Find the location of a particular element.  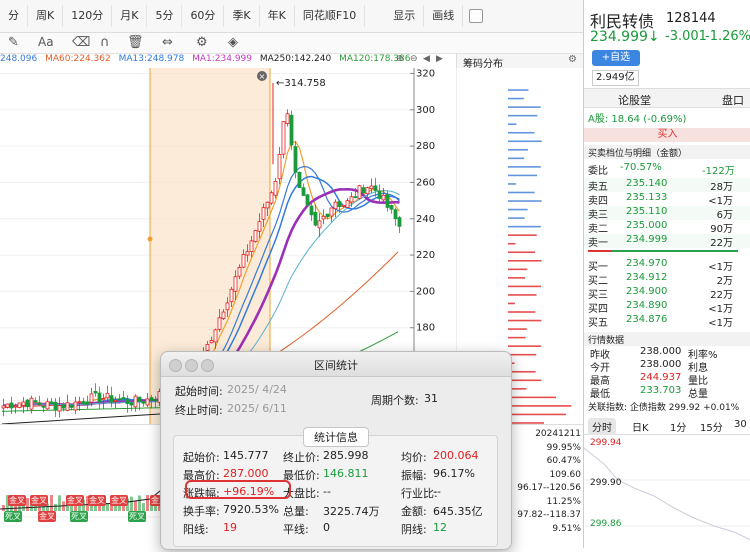

level-label: 卖一 is located at coordinates (598, 243).